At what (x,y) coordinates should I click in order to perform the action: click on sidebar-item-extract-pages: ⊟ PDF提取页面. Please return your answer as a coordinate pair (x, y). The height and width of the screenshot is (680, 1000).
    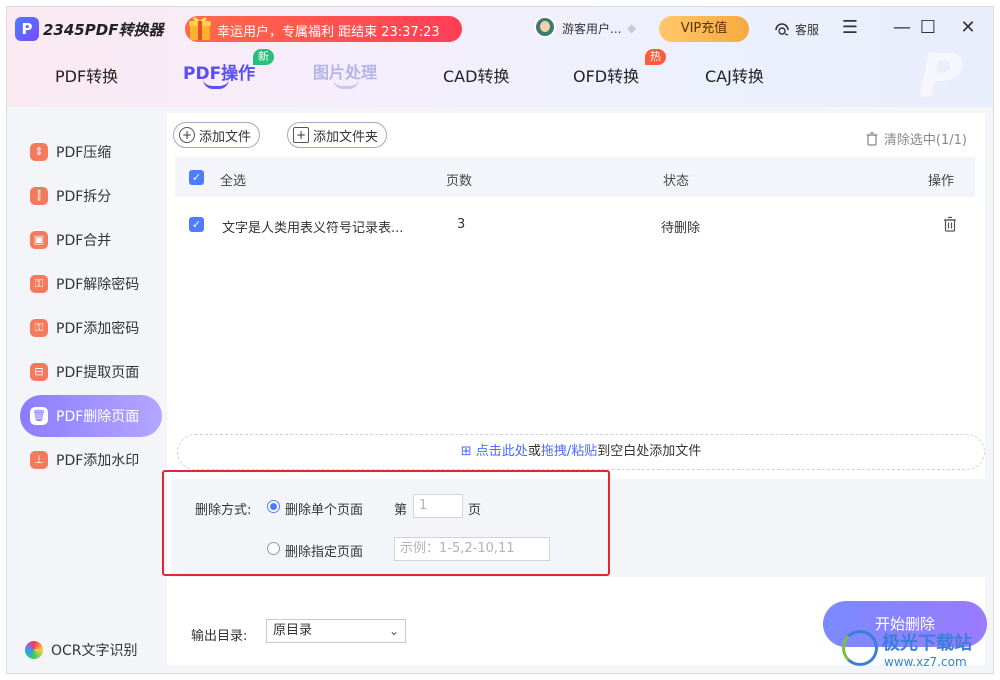
    Looking at the image, I should click on (91, 372).